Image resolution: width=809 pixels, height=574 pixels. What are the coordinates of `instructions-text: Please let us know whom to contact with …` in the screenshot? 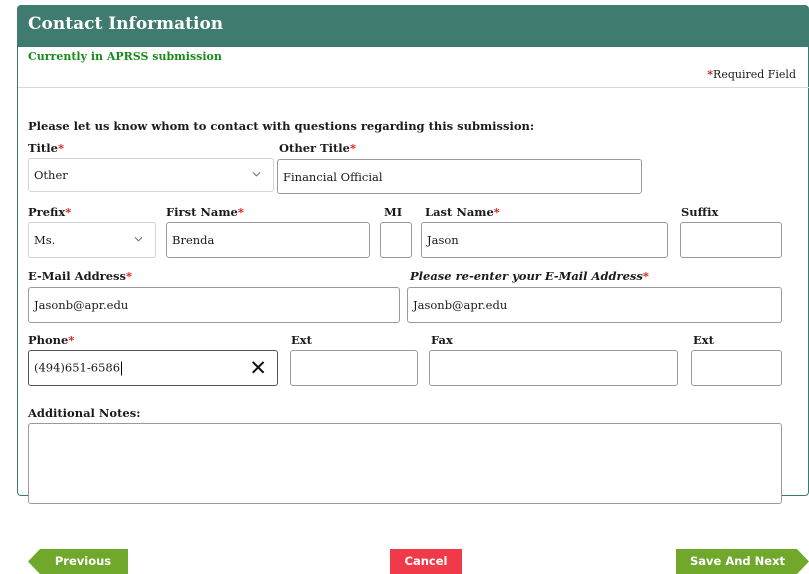 It's located at (281, 126).